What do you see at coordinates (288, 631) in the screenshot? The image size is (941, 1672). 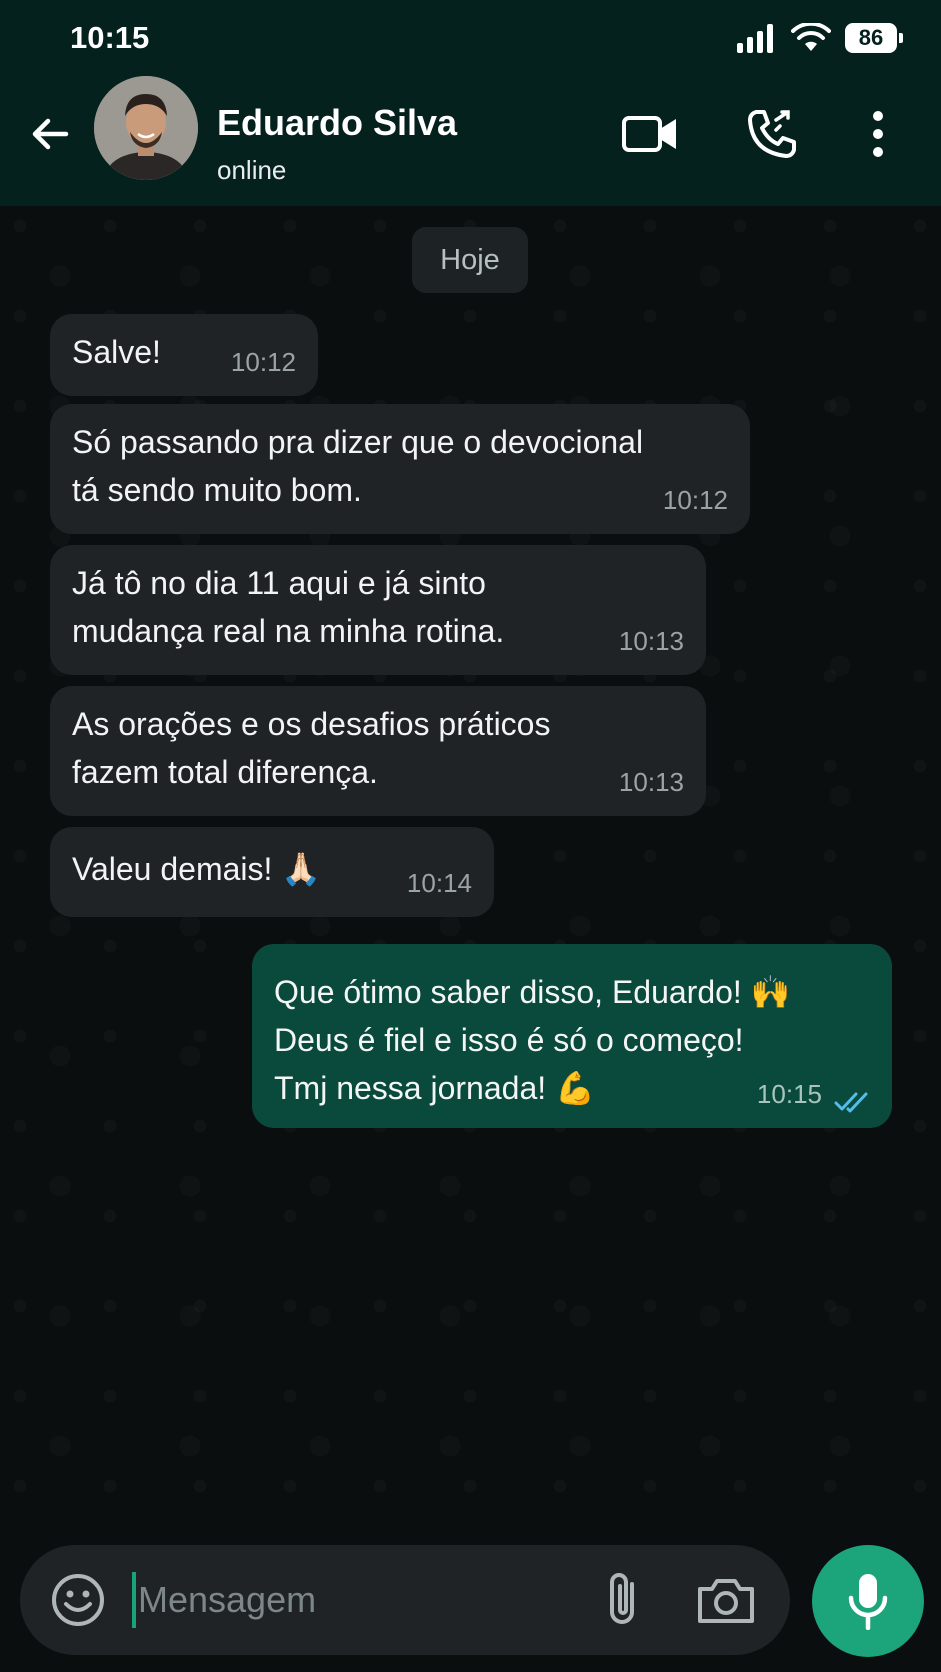 I see `message-text-line: mudança real na minha rotina.` at bounding box center [288, 631].